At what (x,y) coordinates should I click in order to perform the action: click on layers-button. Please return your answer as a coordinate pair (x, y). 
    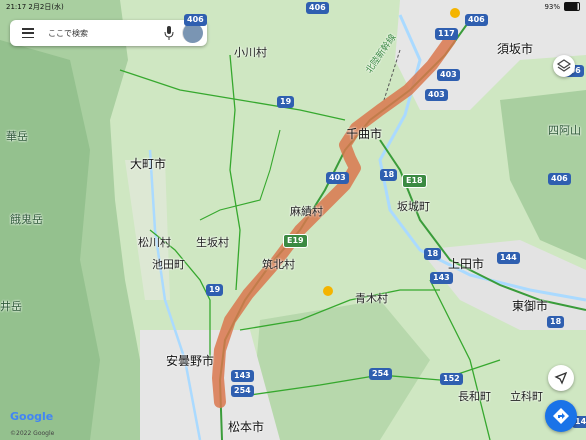
    Looking at the image, I should click on (564, 66).